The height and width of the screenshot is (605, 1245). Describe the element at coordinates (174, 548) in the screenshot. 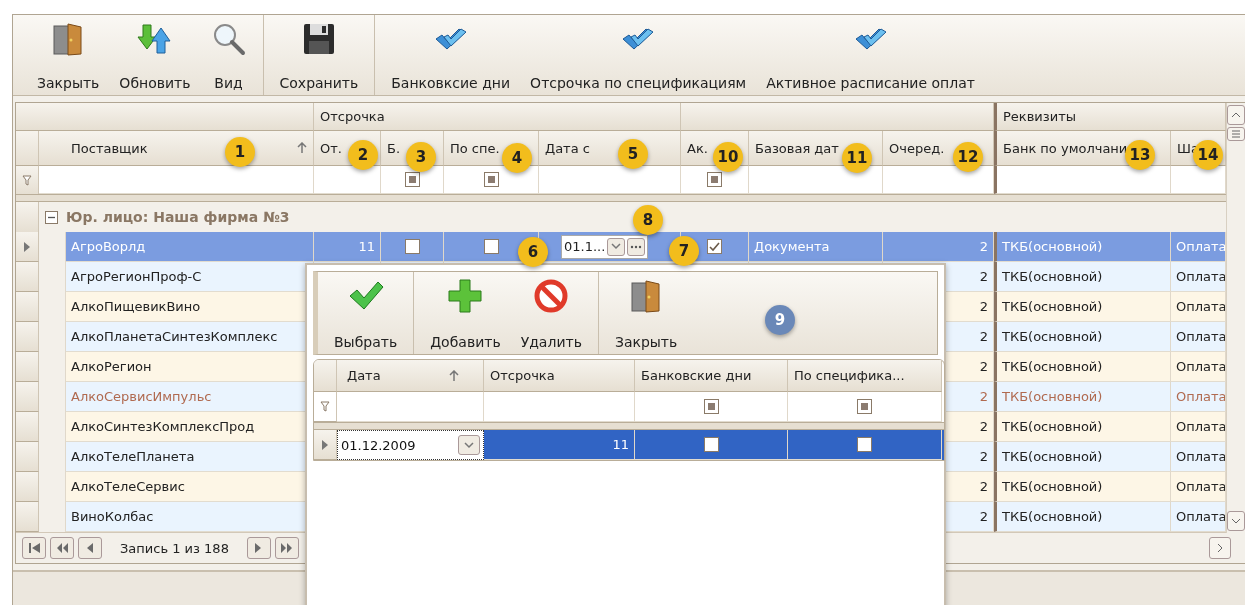

I see `record-counter: Запись 1 из 188` at that location.